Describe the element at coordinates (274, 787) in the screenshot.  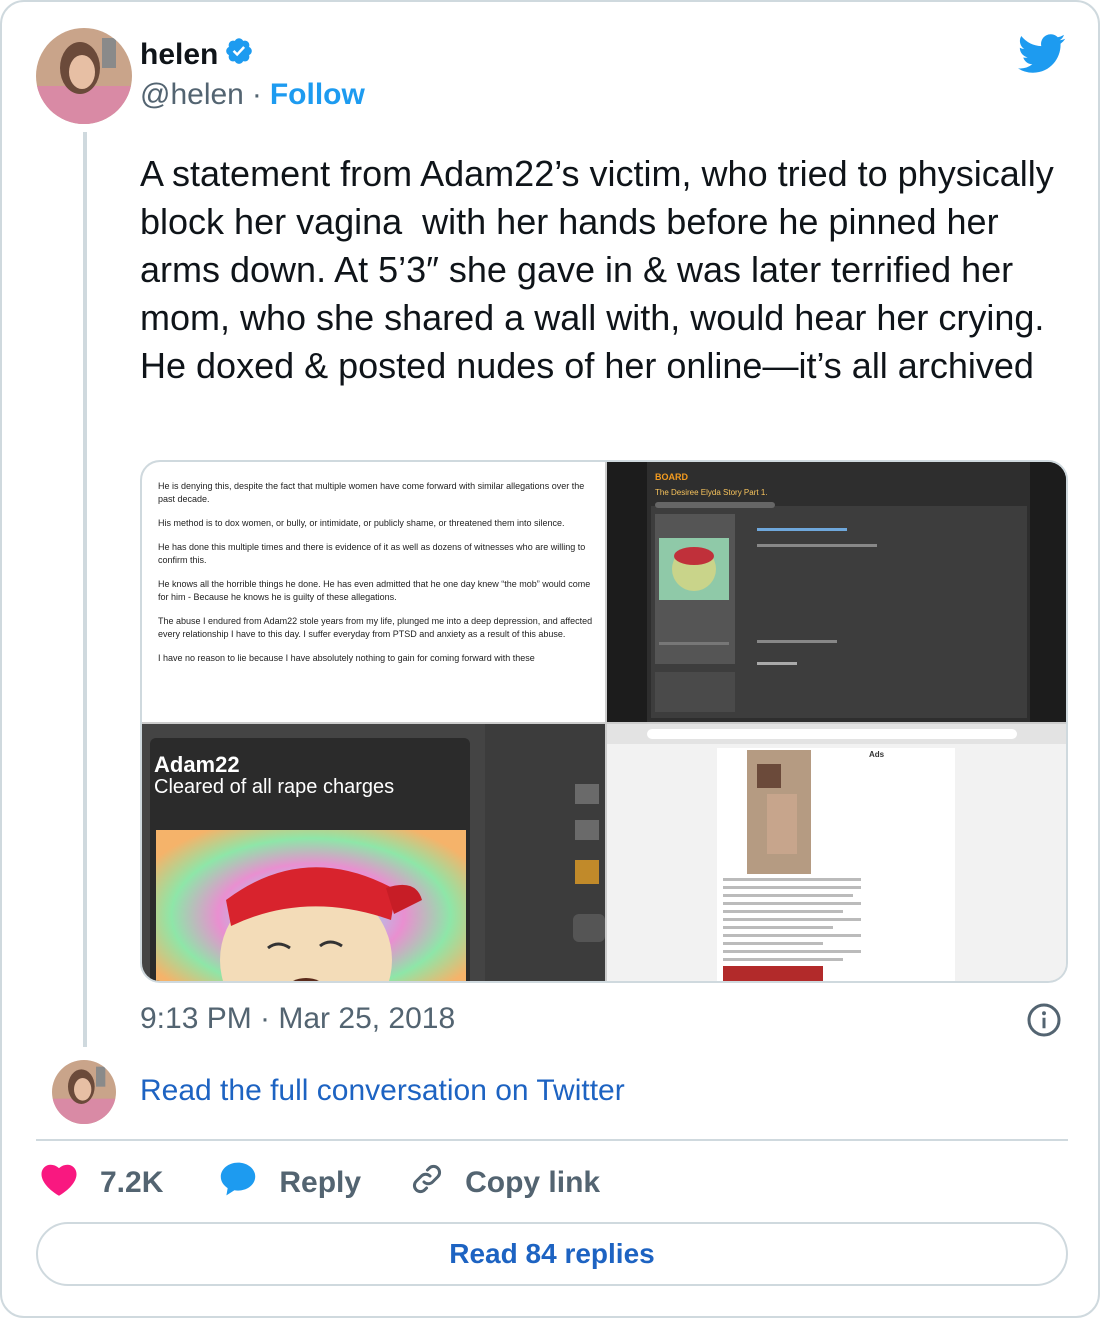
I see `zoomed-subtitle: Cleared of all rape charges` at that location.